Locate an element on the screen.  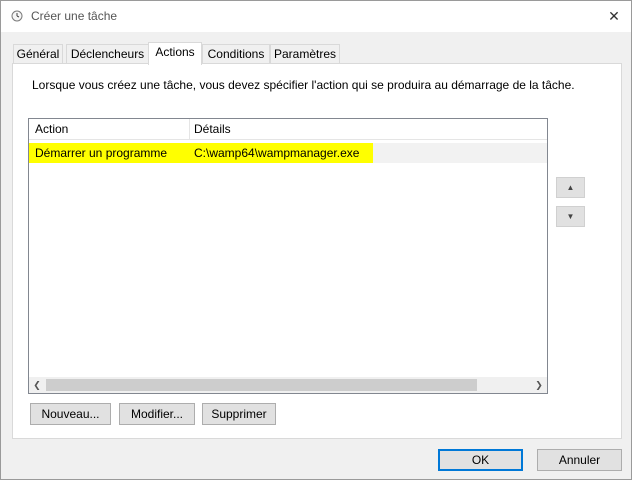
arrow-up-icon: ▲ is located at coordinates (570, 187).